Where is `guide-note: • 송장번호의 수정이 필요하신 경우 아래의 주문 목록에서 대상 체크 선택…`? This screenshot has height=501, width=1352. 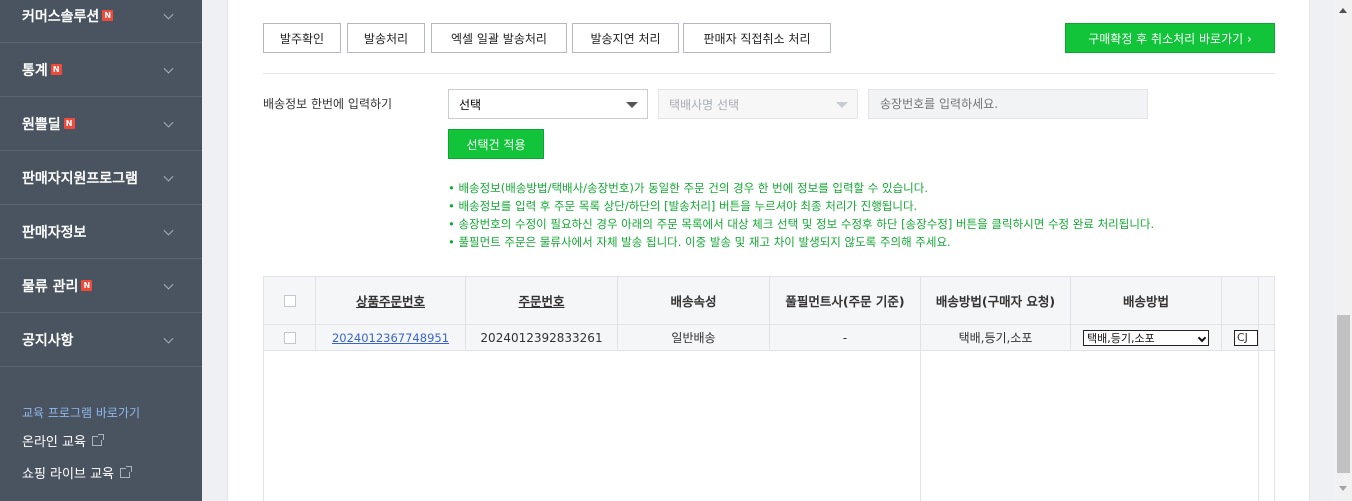
guide-note: • 송장번호의 수정이 필요하신 경우 아래의 주문 목록에서 대상 체크 선택… is located at coordinates (801, 224).